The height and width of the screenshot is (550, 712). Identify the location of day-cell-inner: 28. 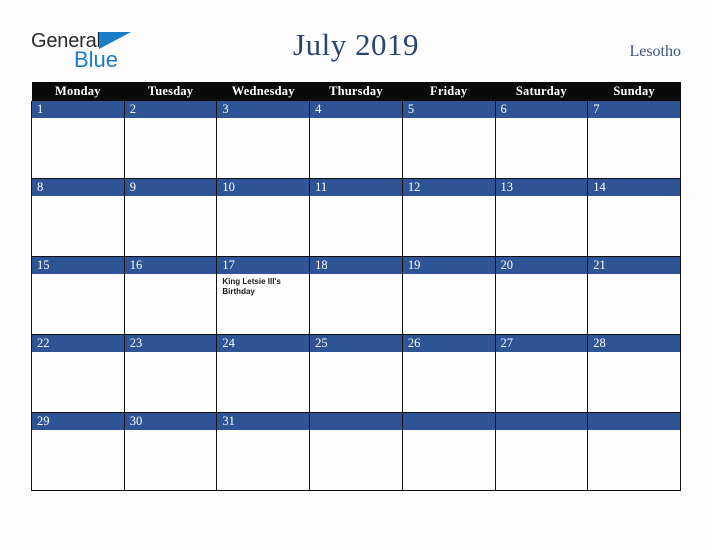
(634, 373).